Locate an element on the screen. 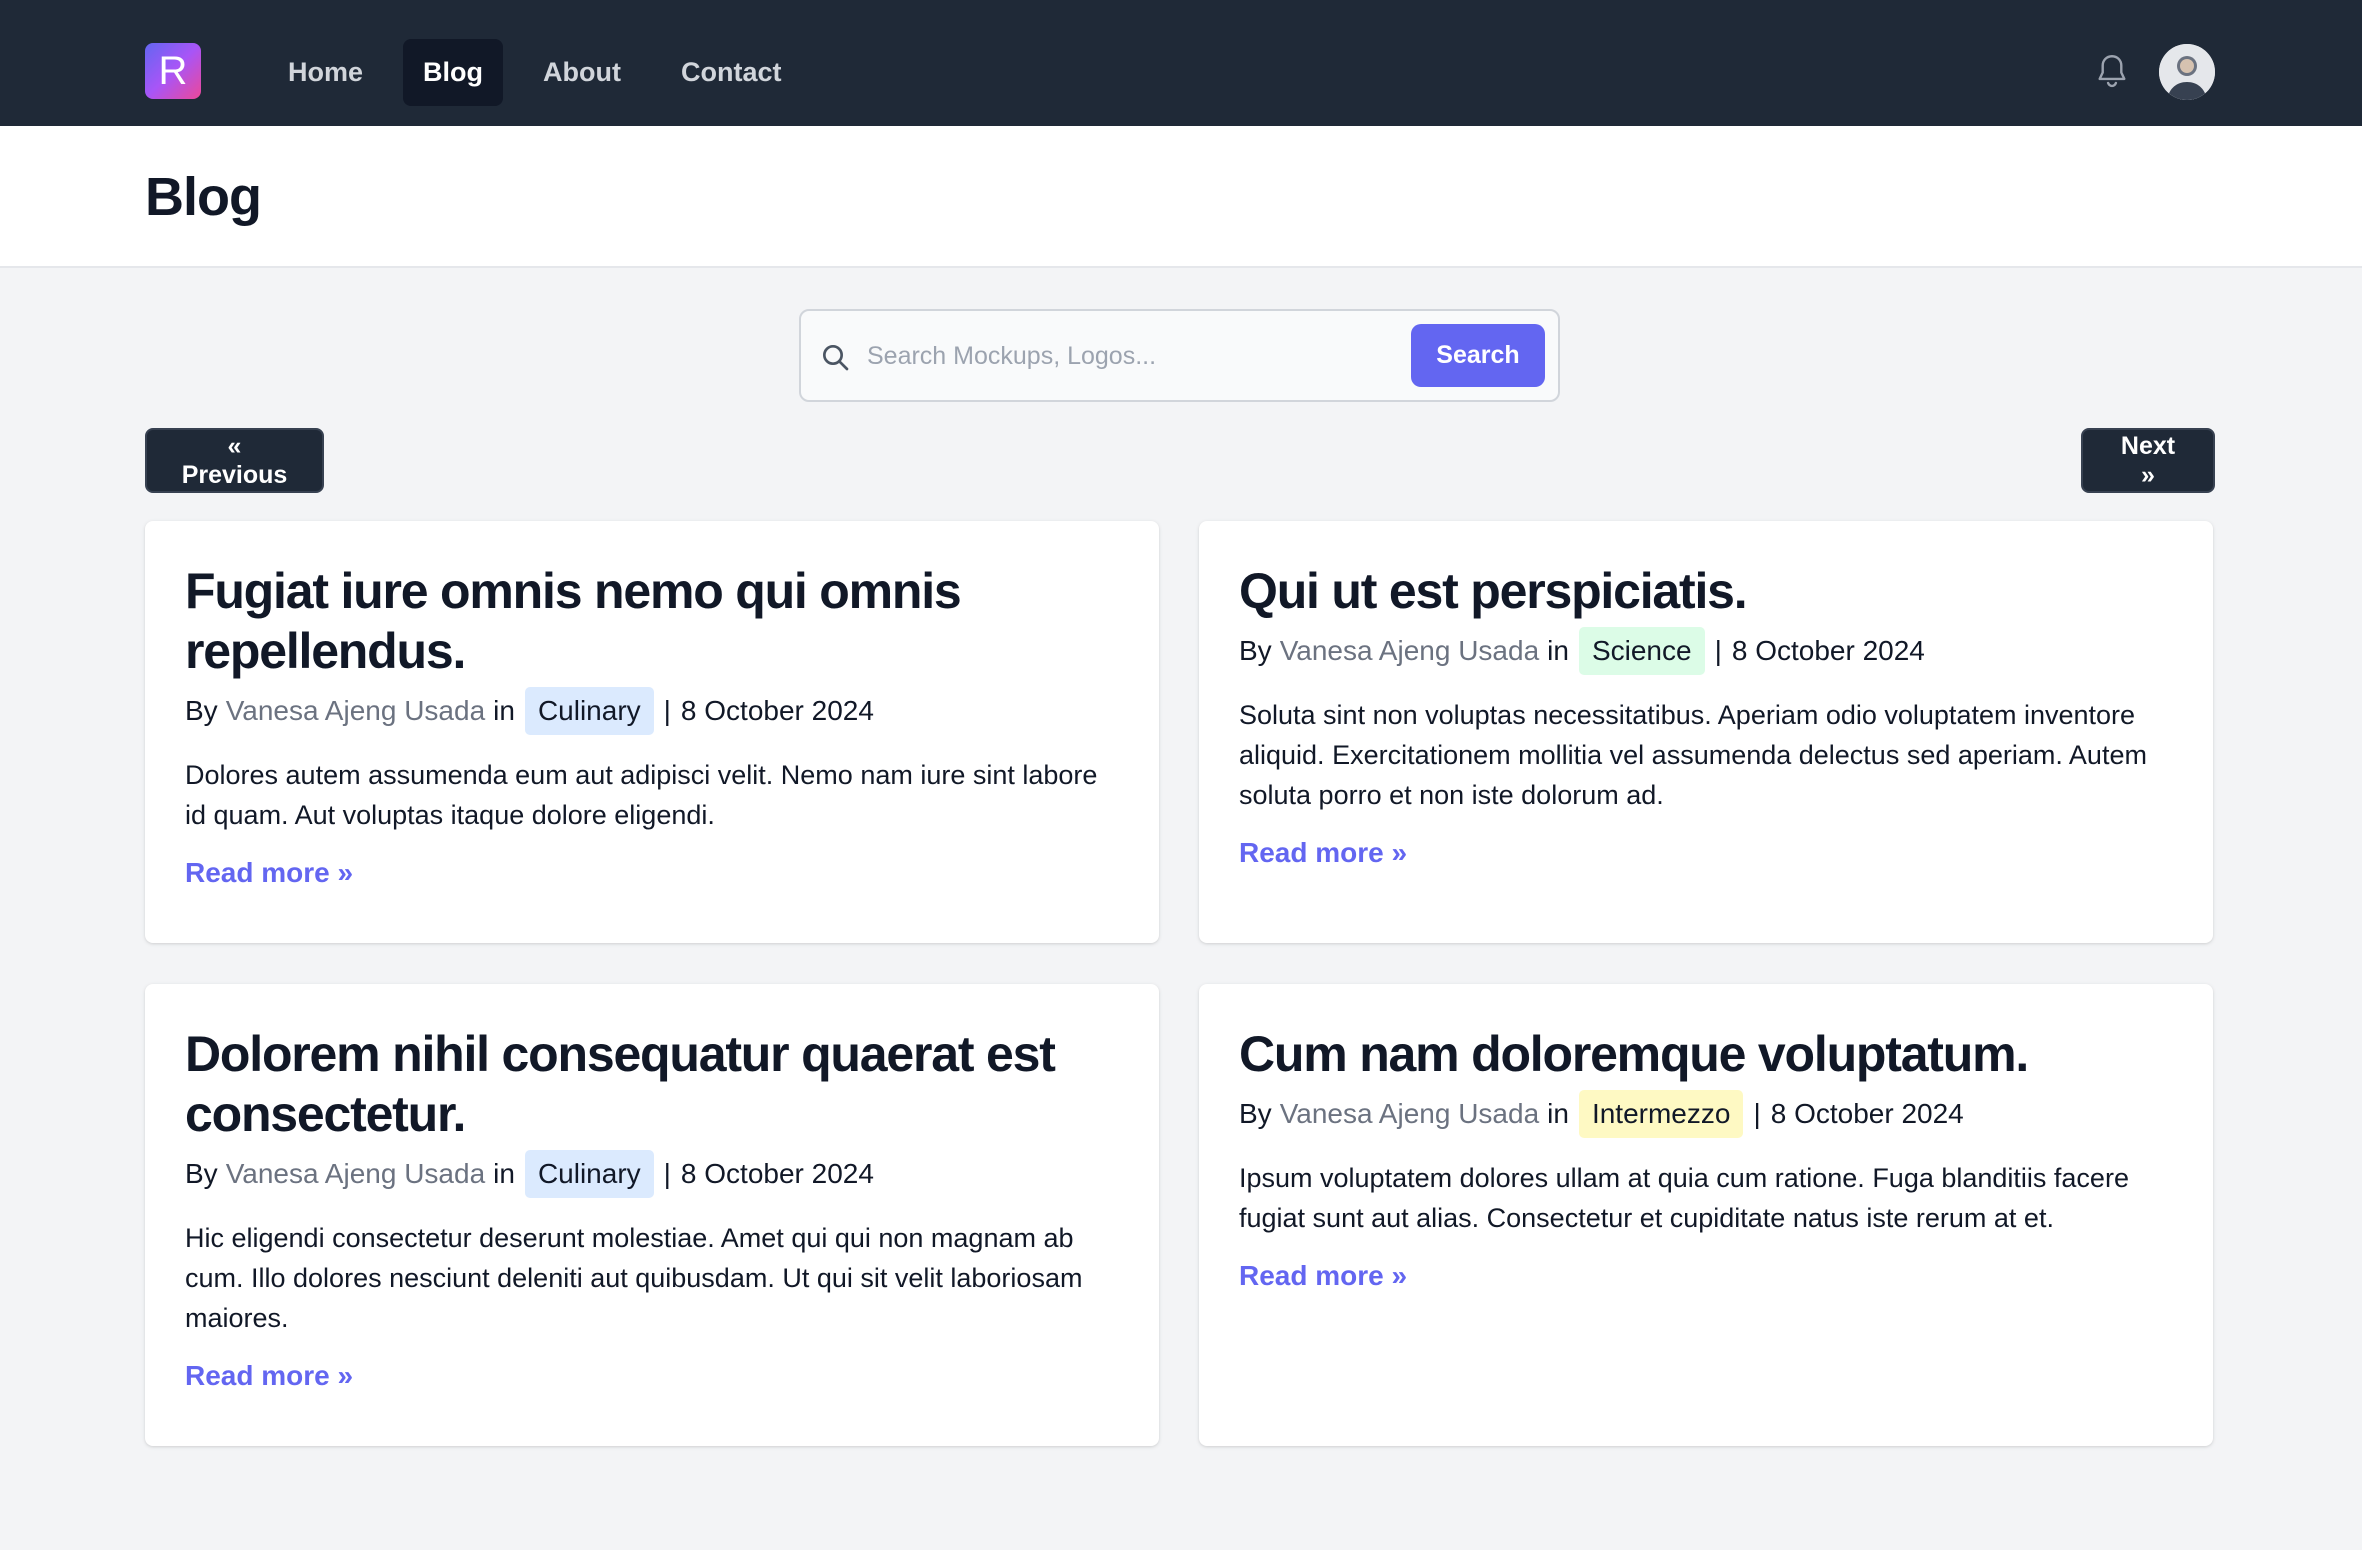  bell-icon is located at coordinates (2112, 72).